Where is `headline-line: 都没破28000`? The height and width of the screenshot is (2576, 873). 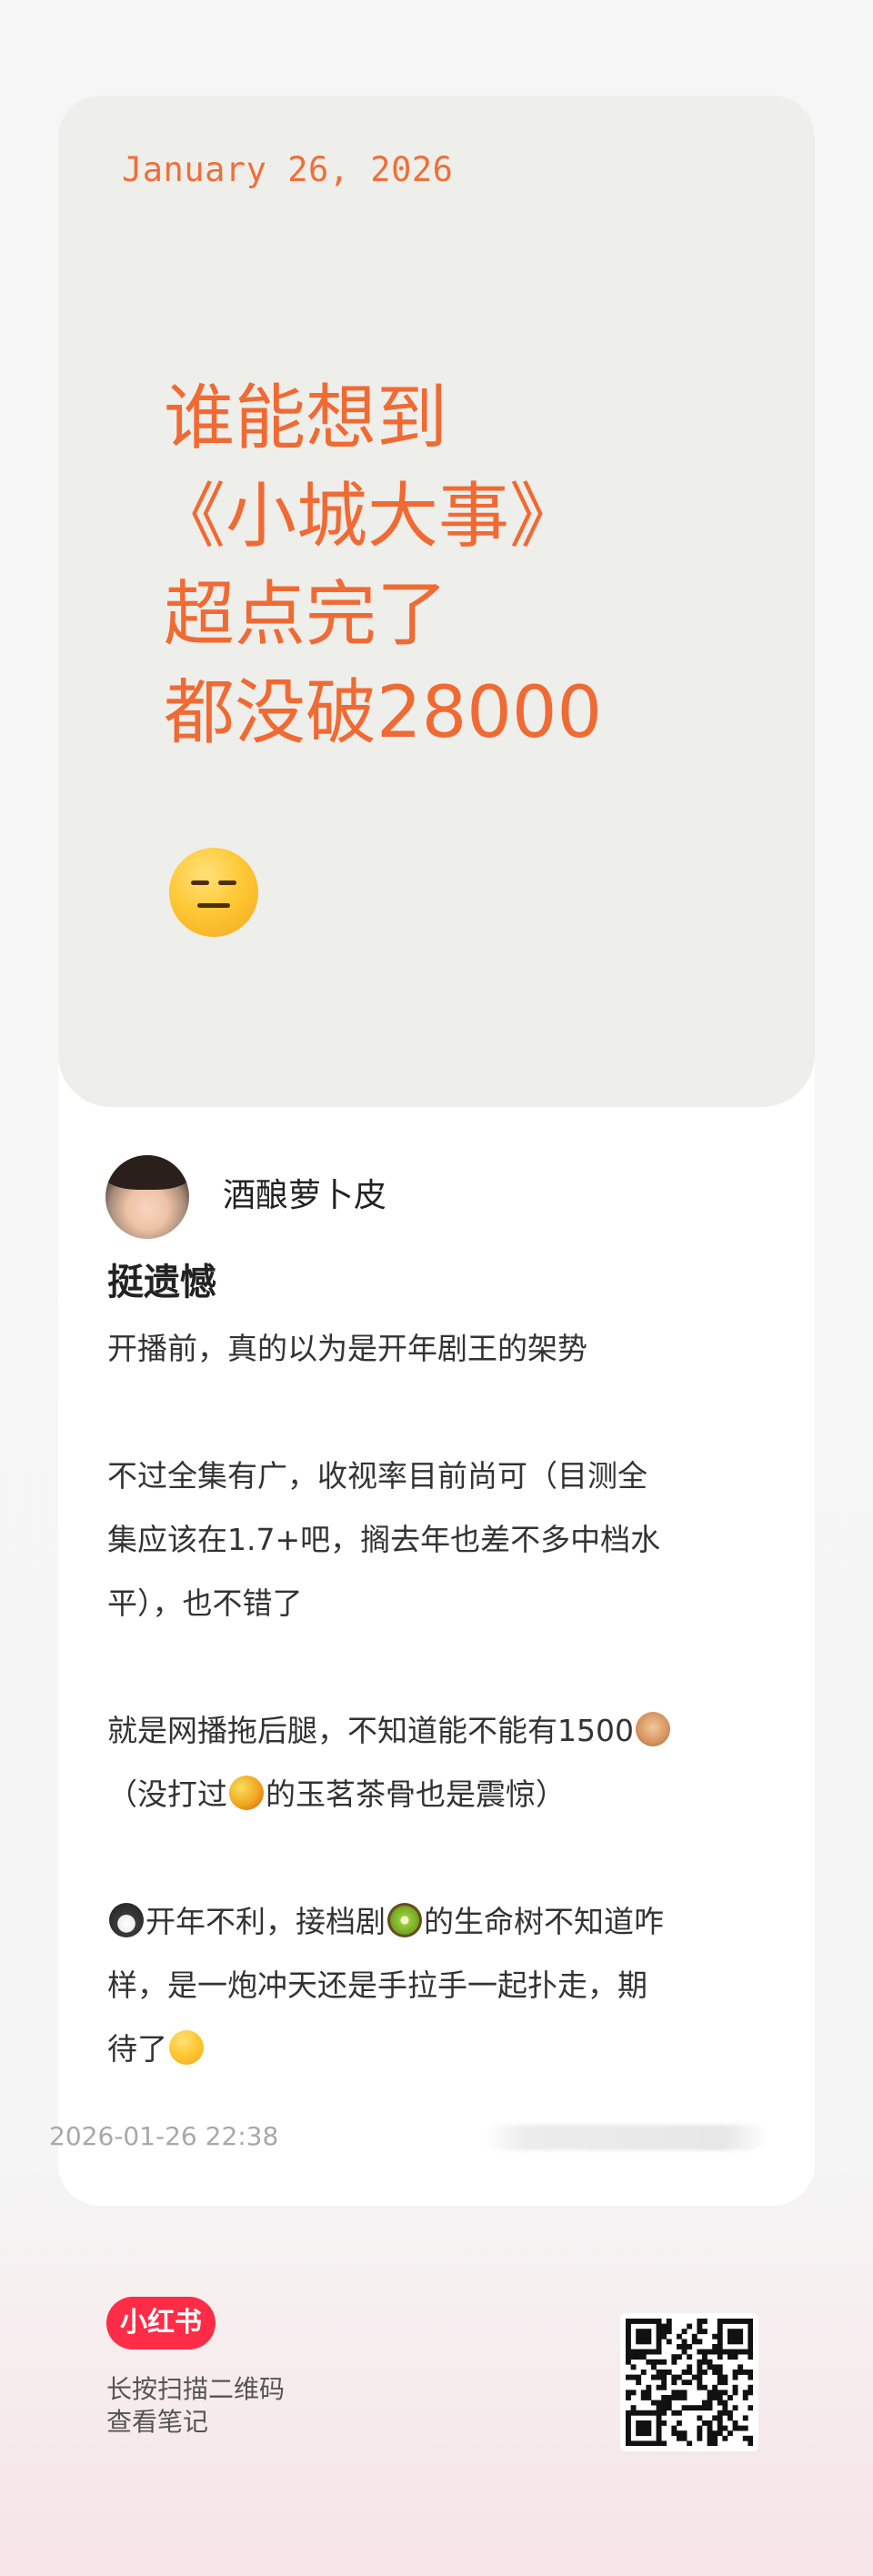
headline-line: 都没破28000 is located at coordinates (384, 713).